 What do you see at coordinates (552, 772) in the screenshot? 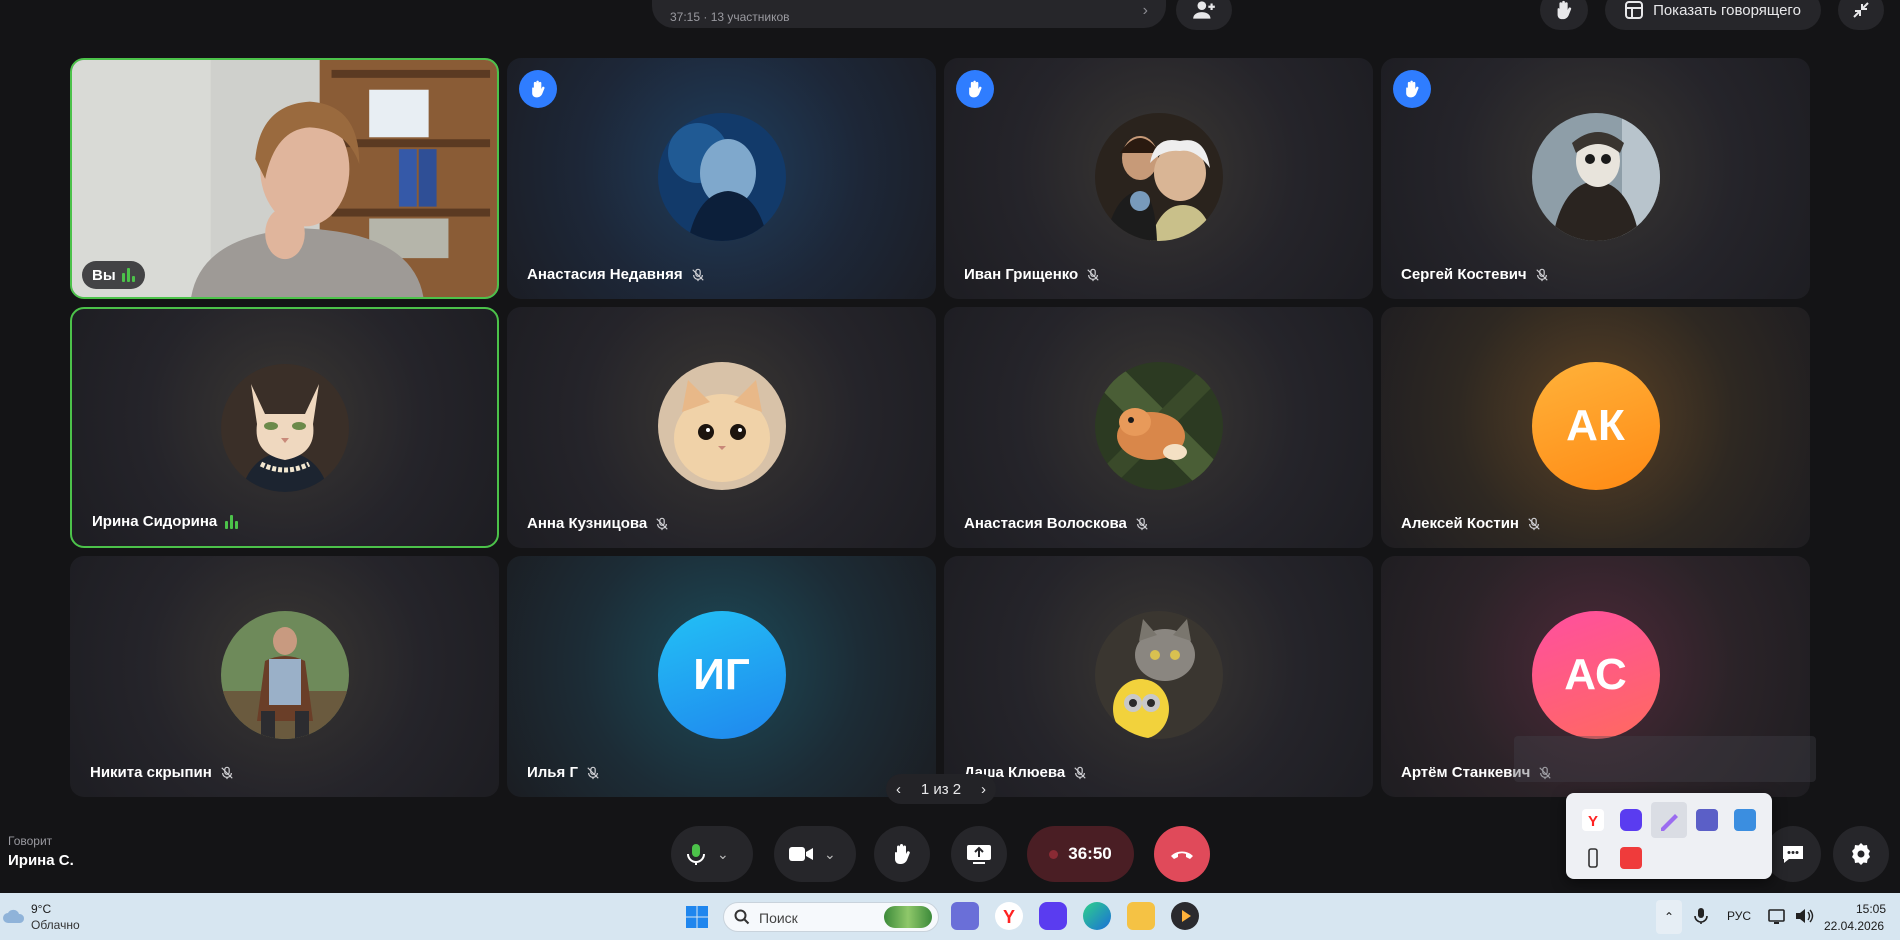
I see `participant-name: Илья Г` at bounding box center [552, 772].